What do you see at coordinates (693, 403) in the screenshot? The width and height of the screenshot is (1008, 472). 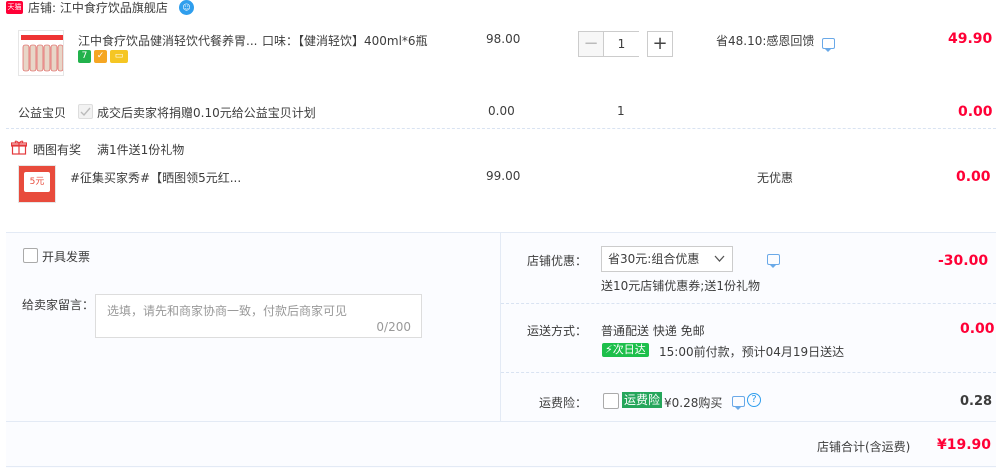 I see `insurance-desc: ¥0.28购买` at bounding box center [693, 403].